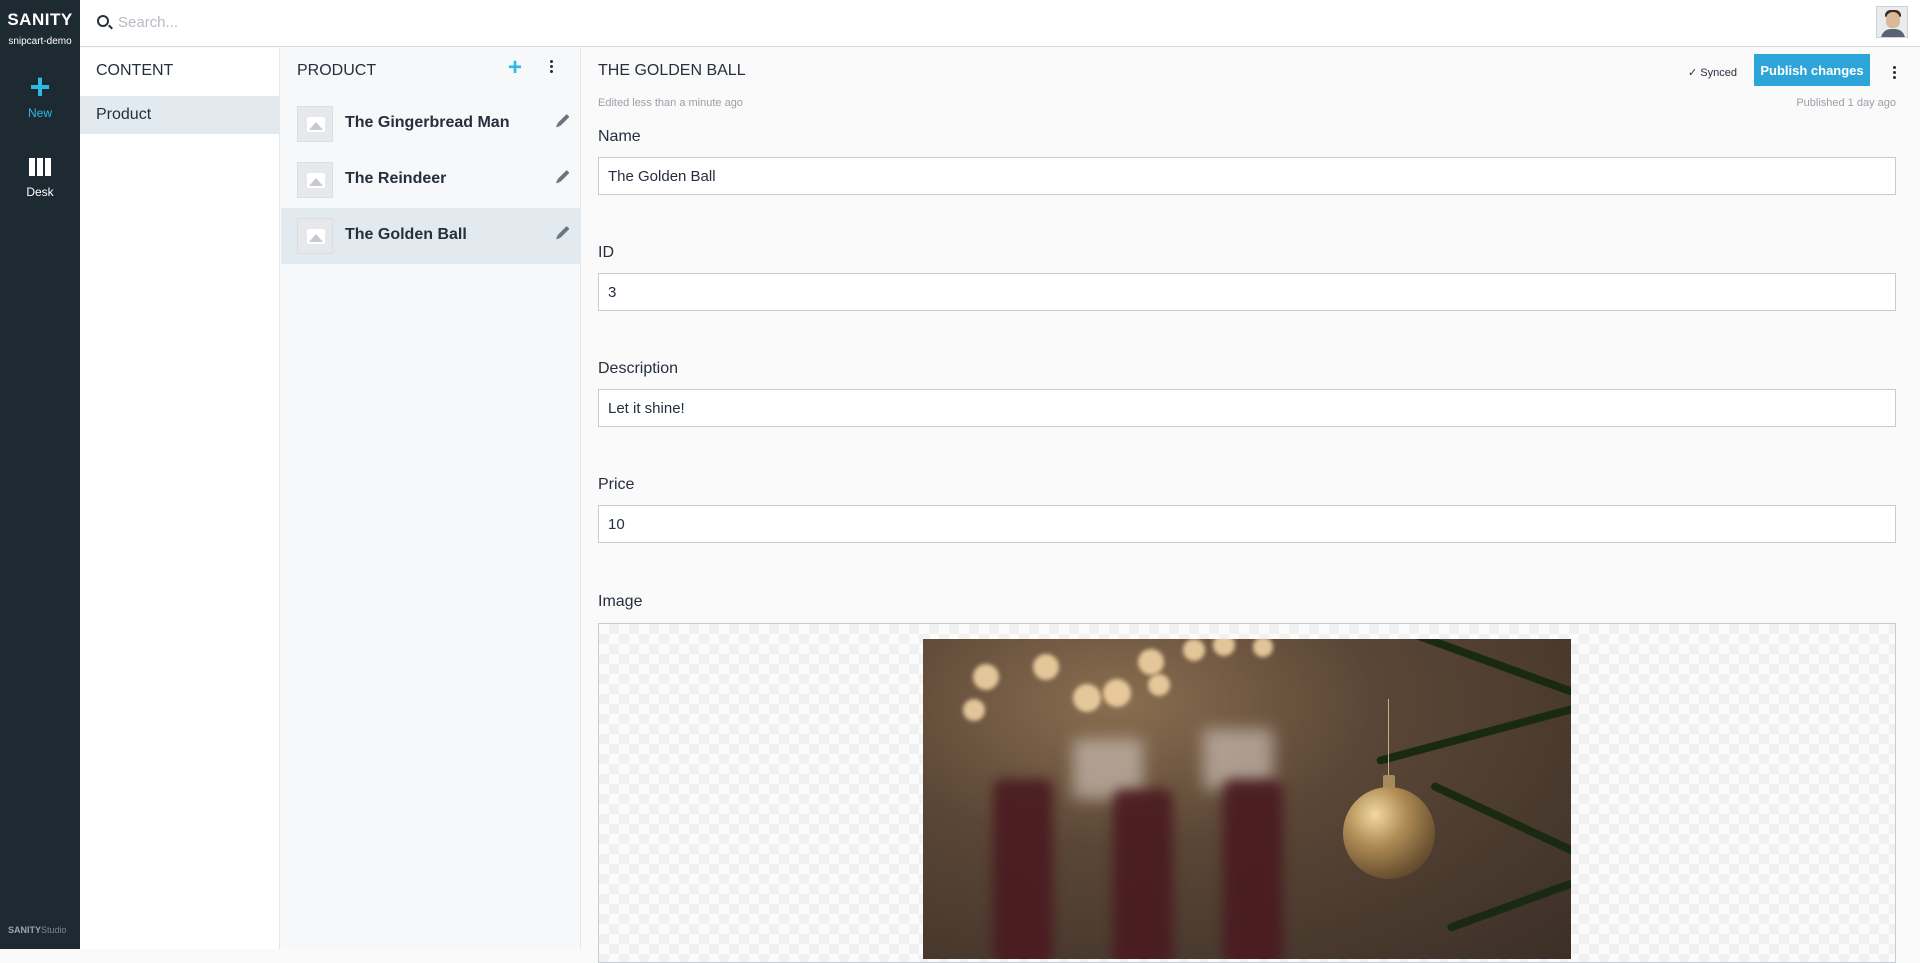 The height and width of the screenshot is (963, 1920). Describe the element at coordinates (918, 22) in the screenshot. I see `search-input` at that location.